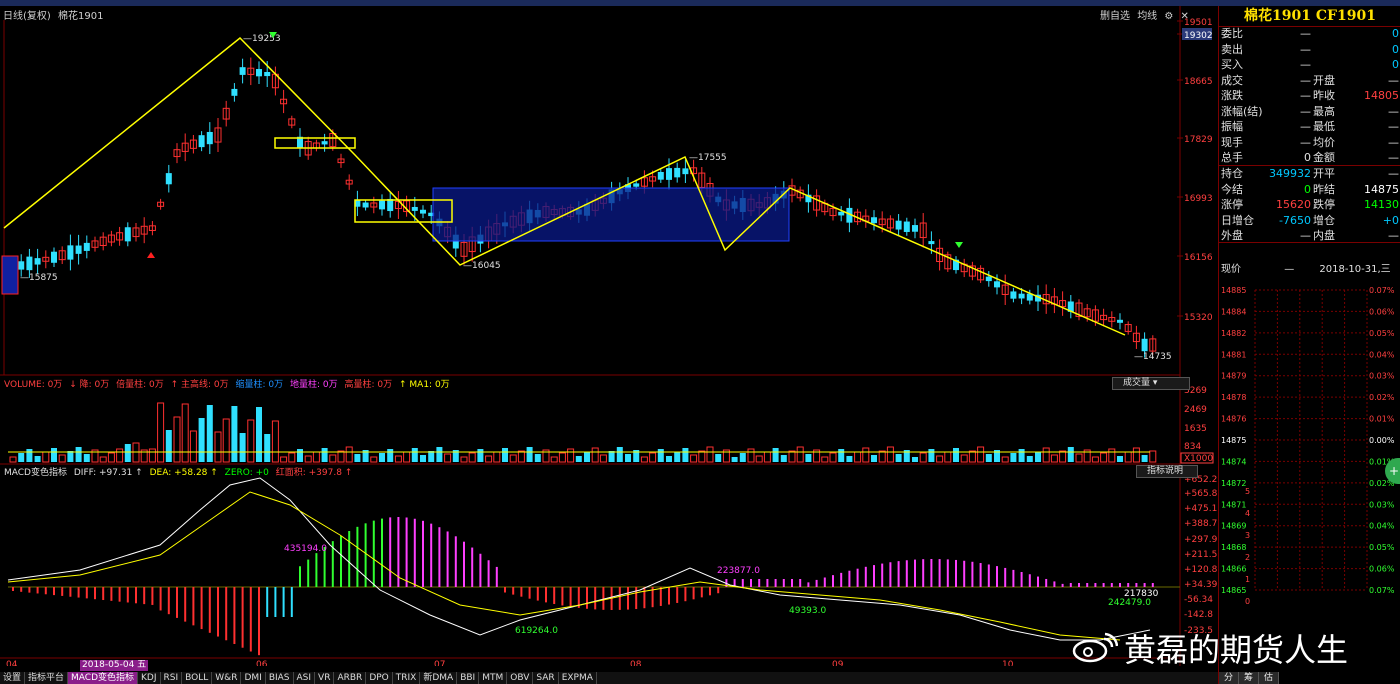  What do you see at coordinates (959, 245) in the screenshot?
I see `down-arrow-icon` at bounding box center [959, 245].